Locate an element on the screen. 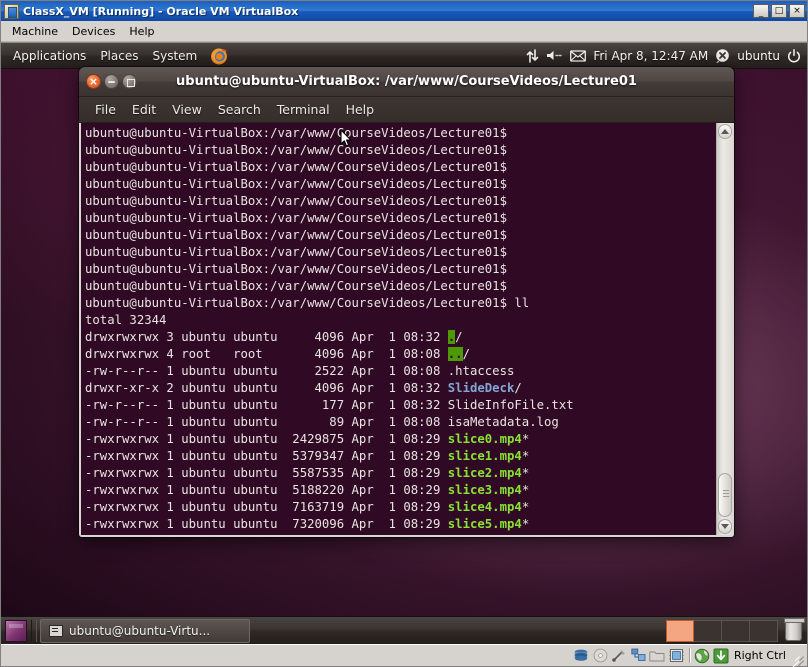 The height and width of the screenshot is (667, 808). terminal-scrollbar is located at coordinates (724, 329).